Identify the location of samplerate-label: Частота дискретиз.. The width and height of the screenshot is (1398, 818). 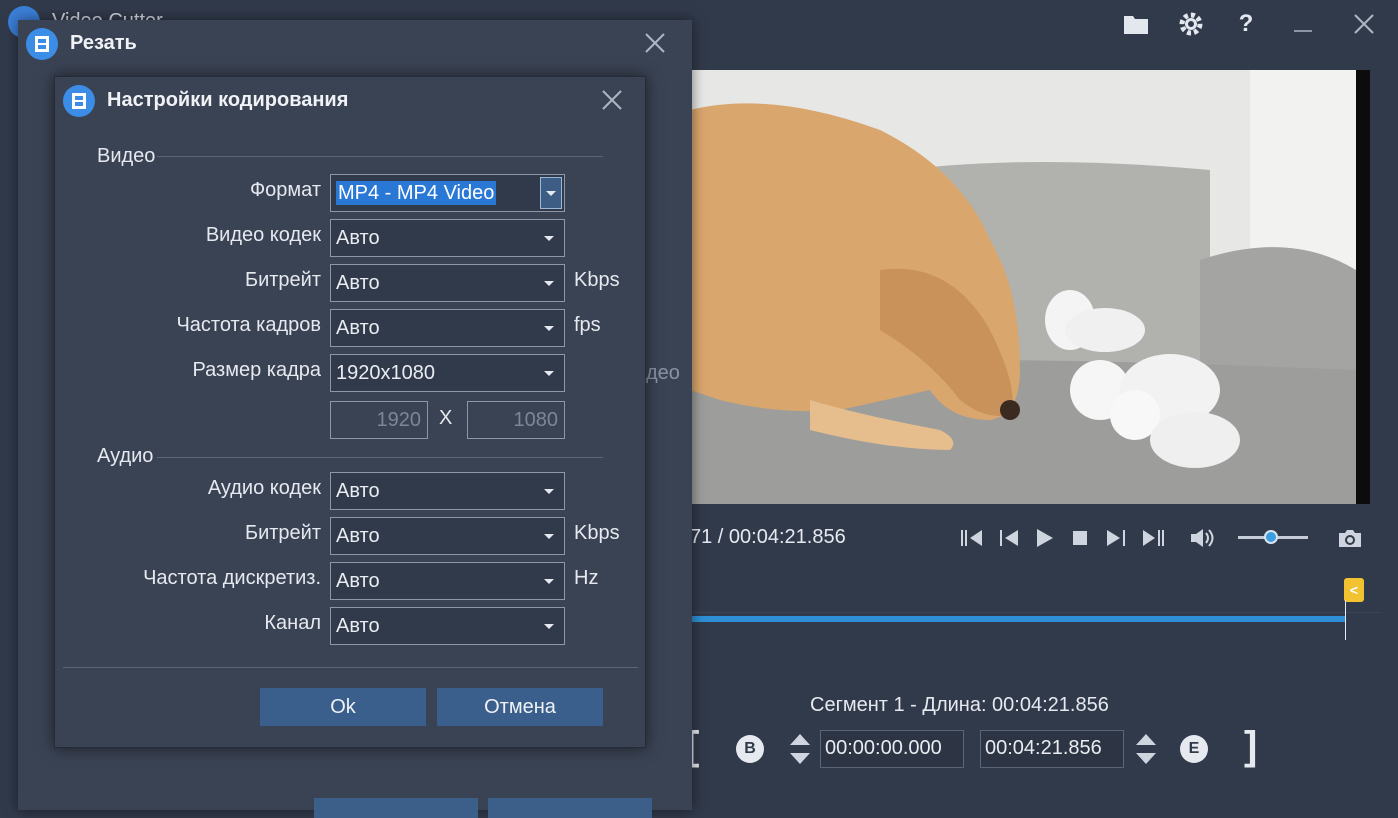
(232, 578).